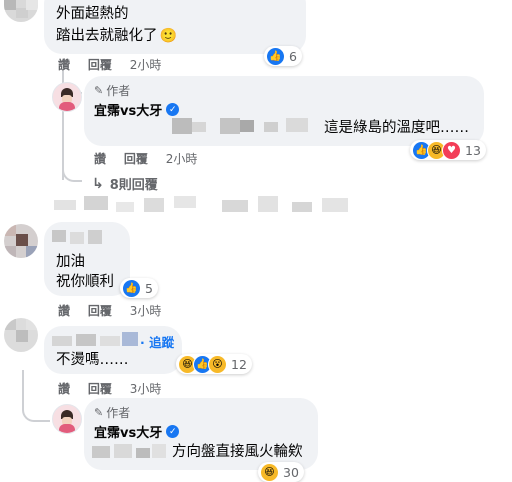 This screenshot has height=482, width=512. Describe the element at coordinates (204, 205) in the screenshot. I see `blurred-text-row` at that location.